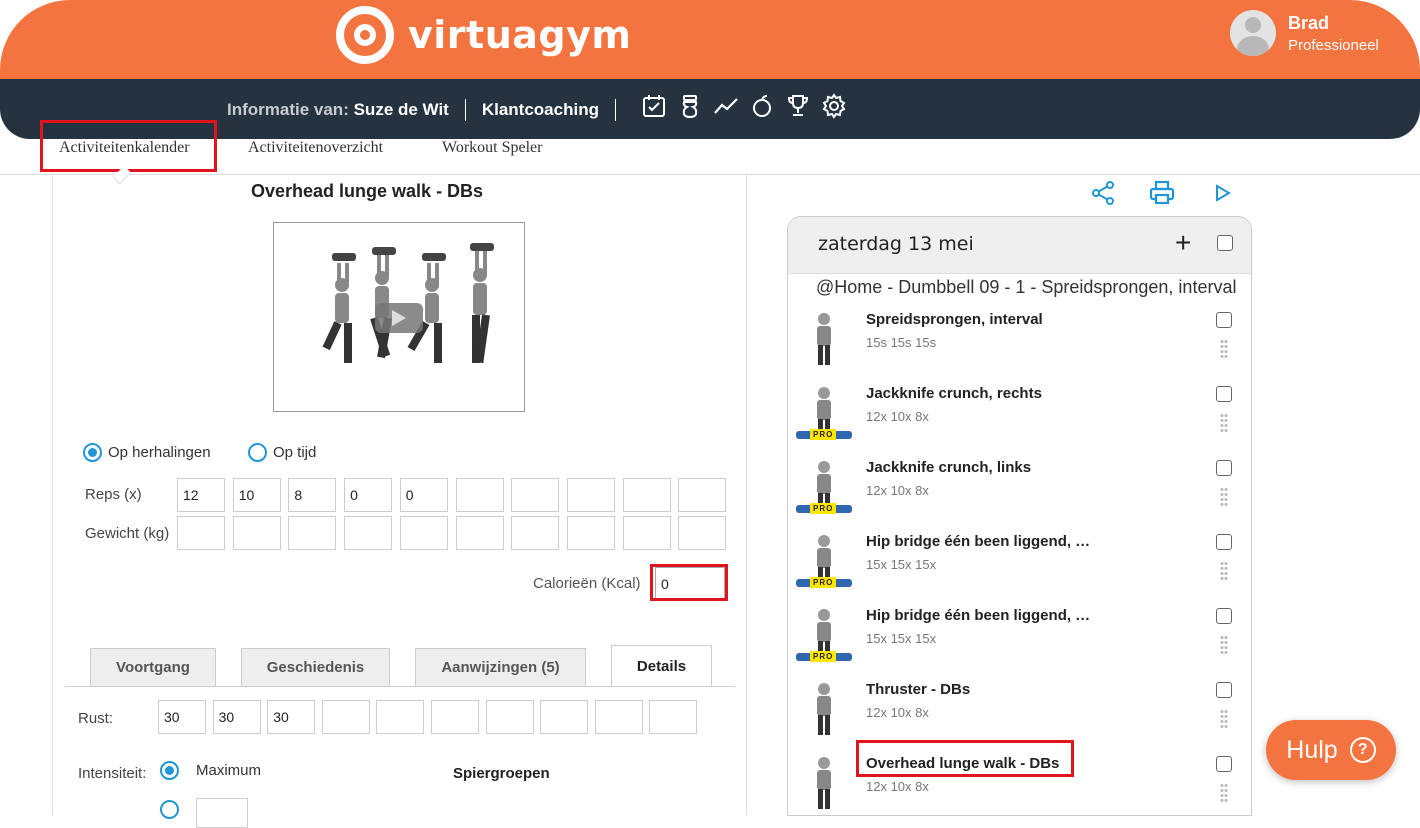 The height and width of the screenshot is (828, 1420). What do you see at coordinates (798, 106) in the screenshot?
I see `trophy-icon` at bounding box center [798, 106].